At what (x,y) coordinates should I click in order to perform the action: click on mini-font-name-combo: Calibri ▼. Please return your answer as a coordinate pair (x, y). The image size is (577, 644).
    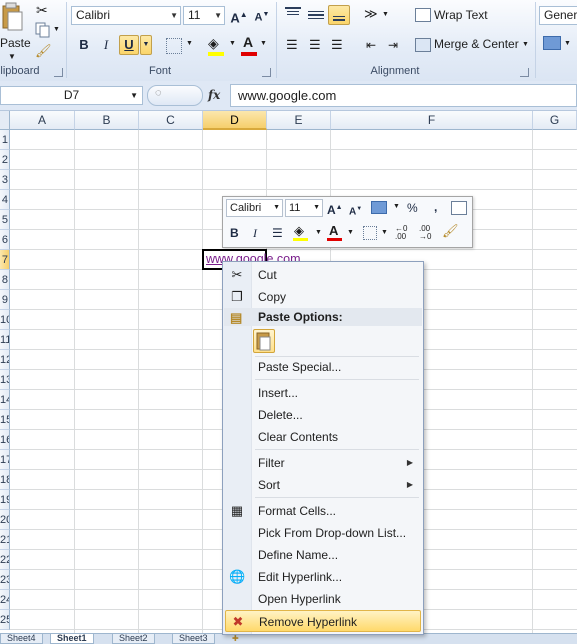
    Looking at the image, I should click on (254, 208).